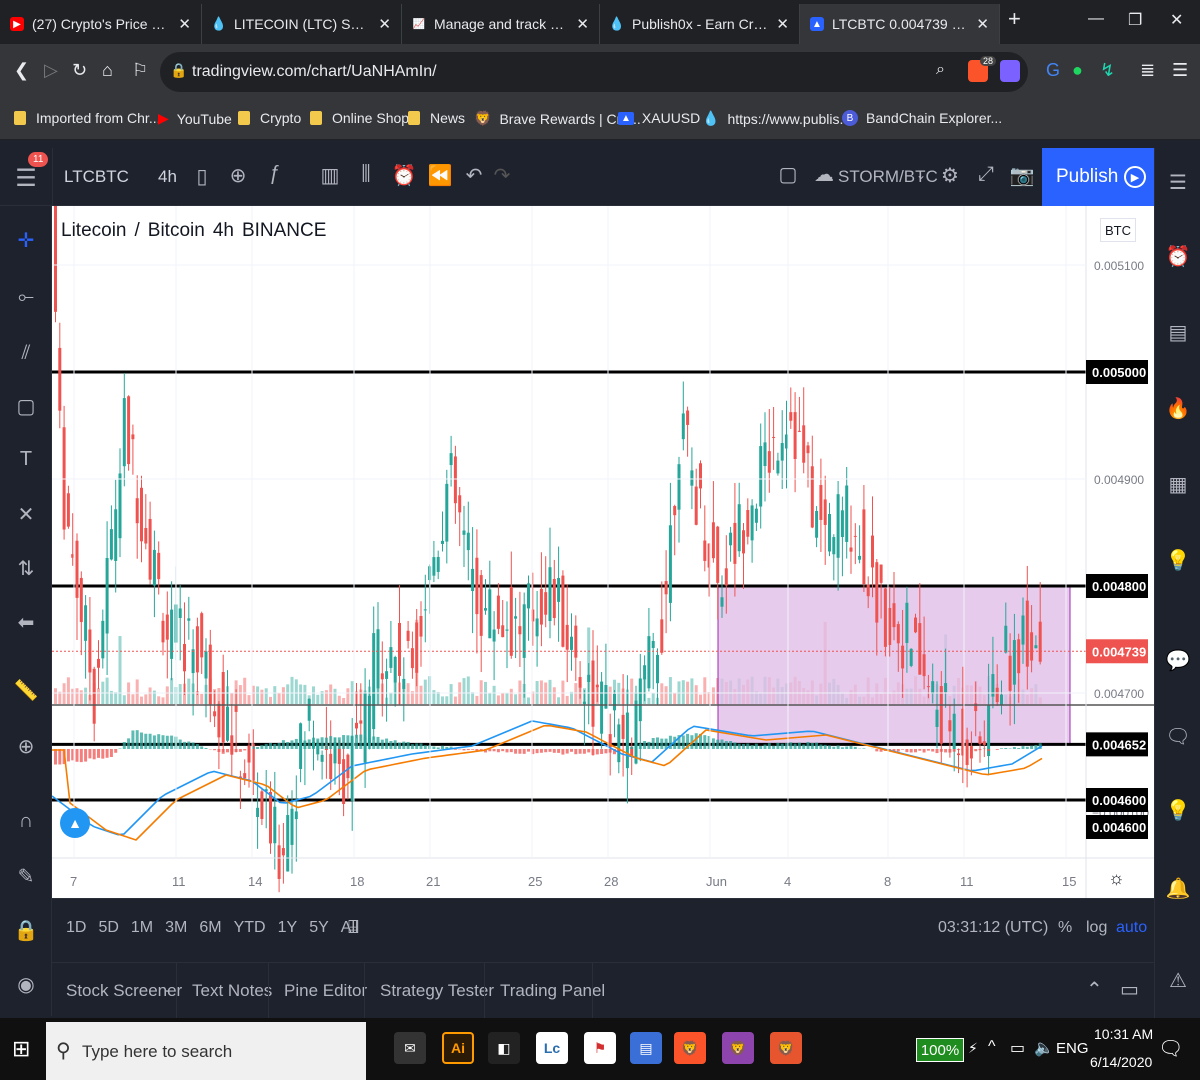 The image size is (1200, 1080). What do you see at coordinates (1180, 70) in the screenshot?
I see `menu-icon: ☰` at bounding box center [1180, 70].